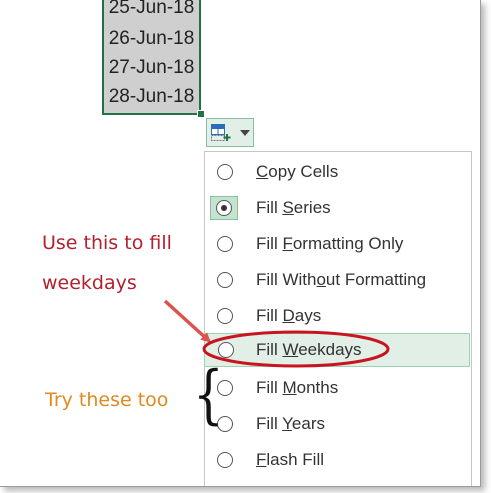 This screenshot has width=491, height=493. I want to click on highlight-ellipse, so click(296, 349).